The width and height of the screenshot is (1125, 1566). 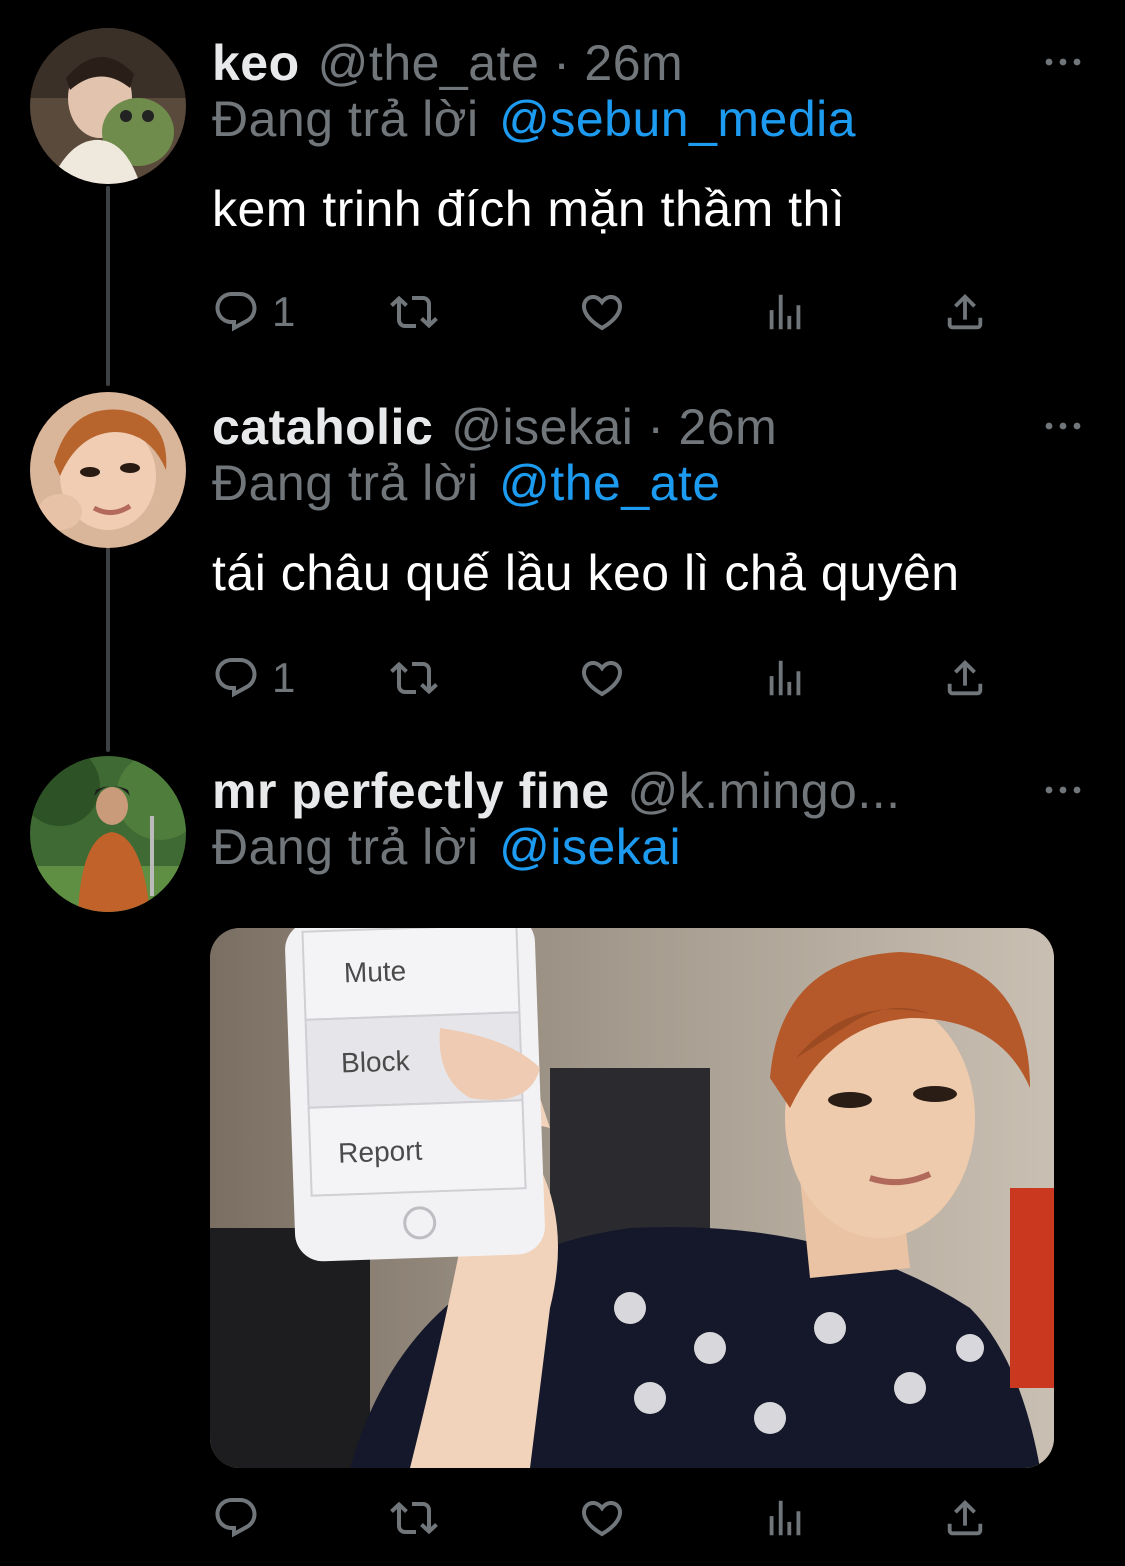 I want to click on phone-menu-item: Mute, so click(x=374, y=971).